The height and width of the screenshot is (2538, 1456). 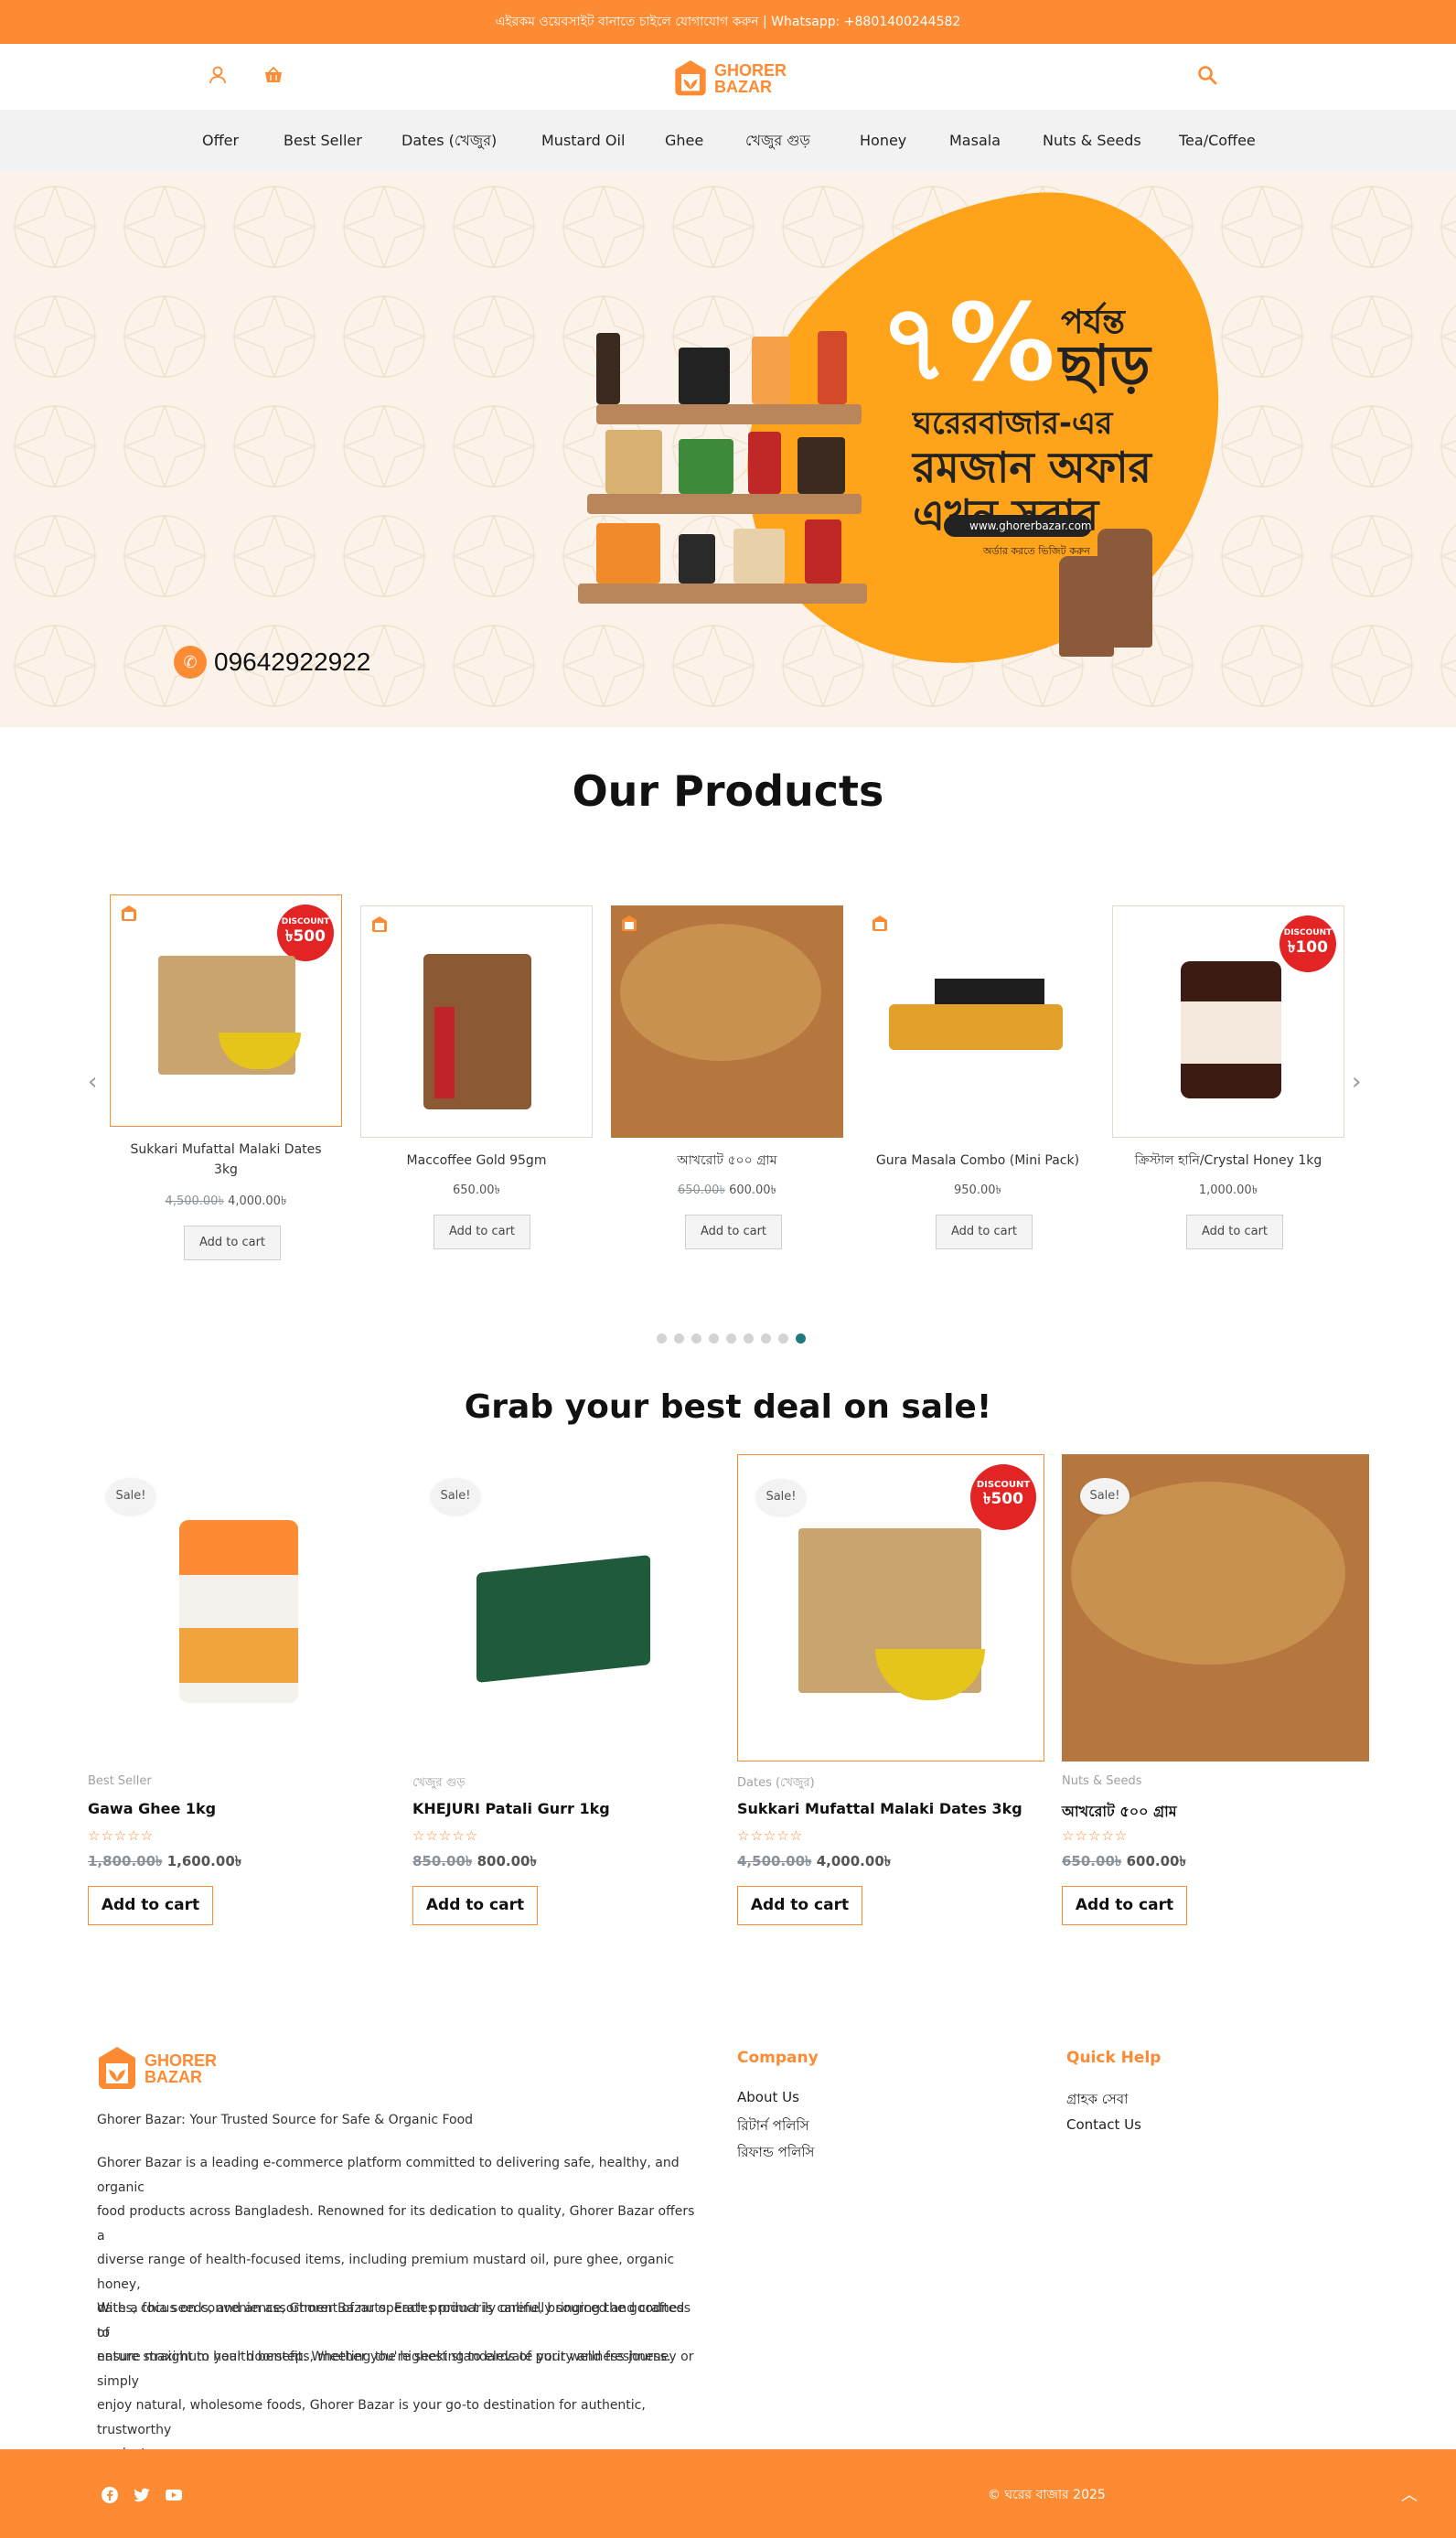 What do you see at coordinates (727, 1161) in the screenshot?
I see `product-name: আখরোট ৫০০ গ্রাম` at bounding box center [727, 1161].